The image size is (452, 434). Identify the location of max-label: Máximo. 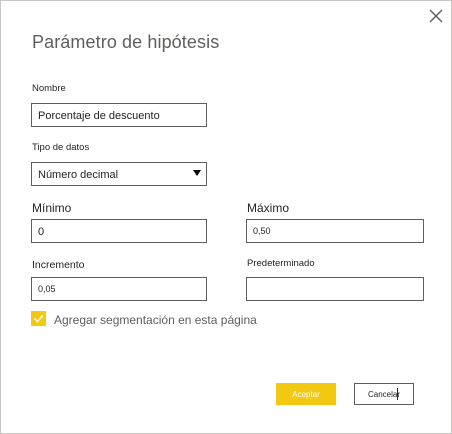
(268, 208).